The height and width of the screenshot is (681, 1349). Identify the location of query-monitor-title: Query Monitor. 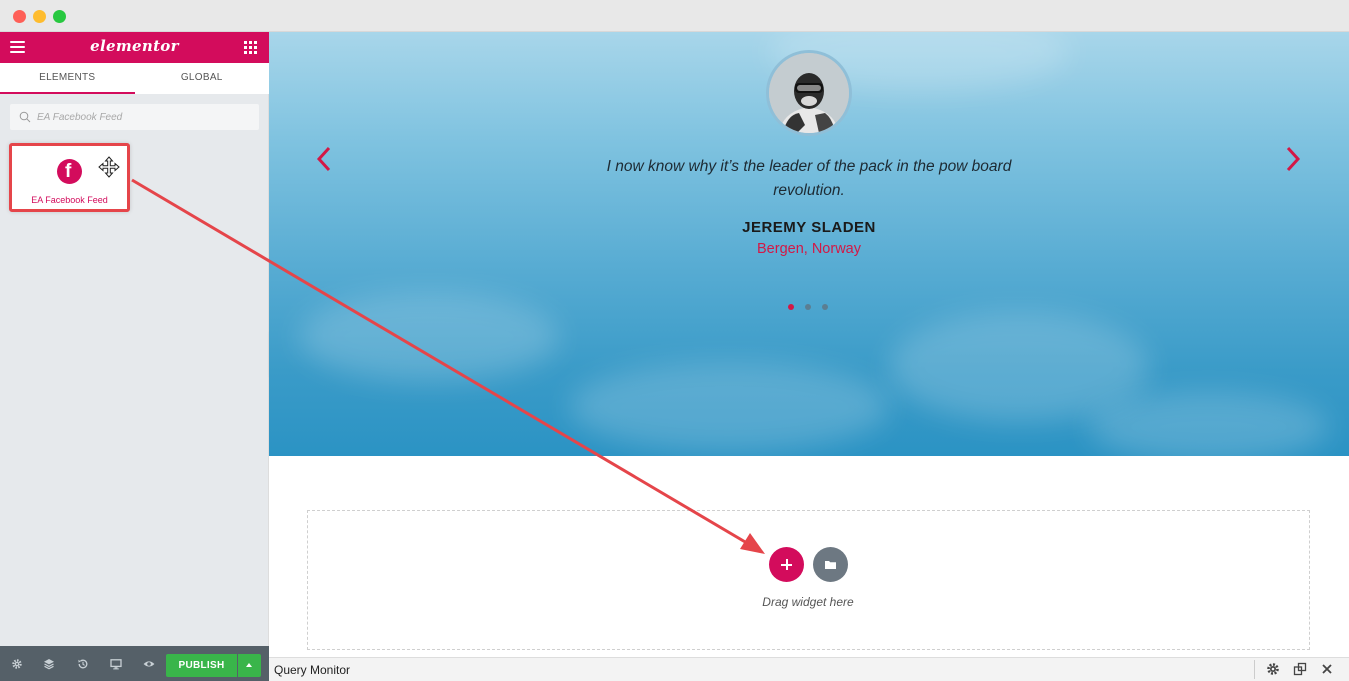
(312, 670).